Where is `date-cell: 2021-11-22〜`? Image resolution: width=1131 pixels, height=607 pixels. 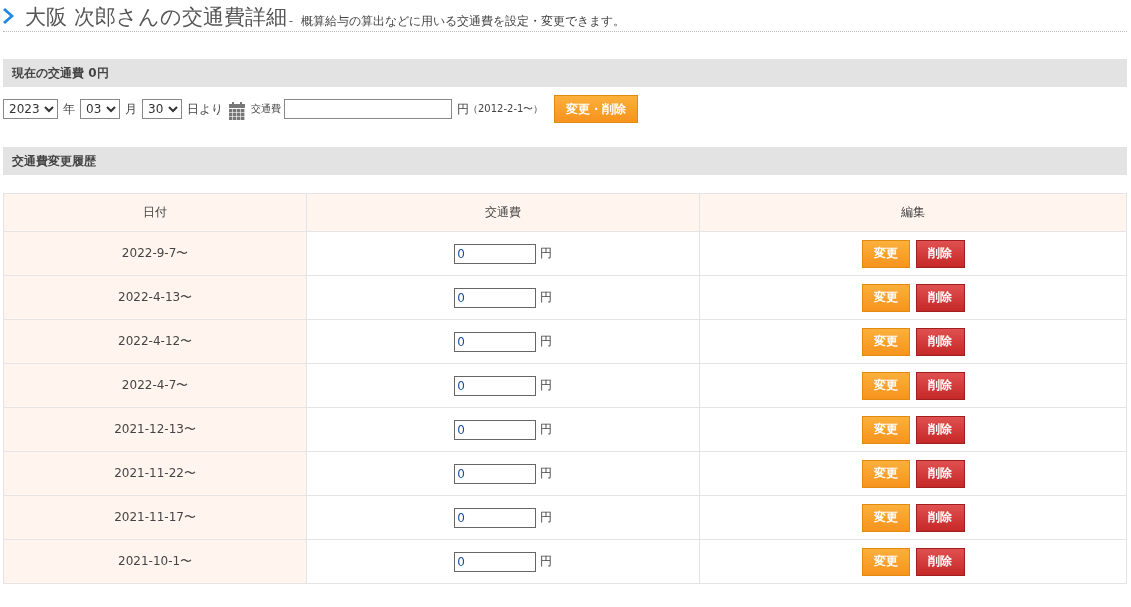
date-cell: 2021-11-22〜 is located at coordinates (155, 473).